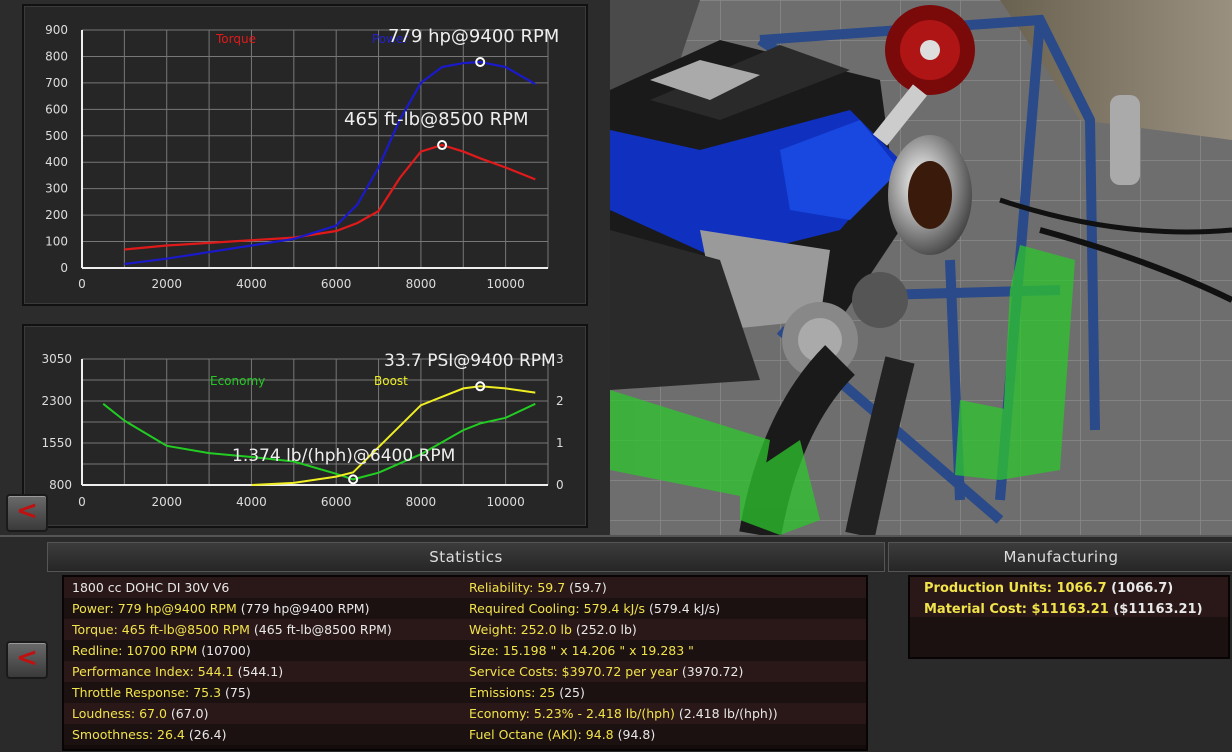 The height and width of the screenshot is (752, 1232). I want to click on y-tick-label: 700, so click(56, 83).